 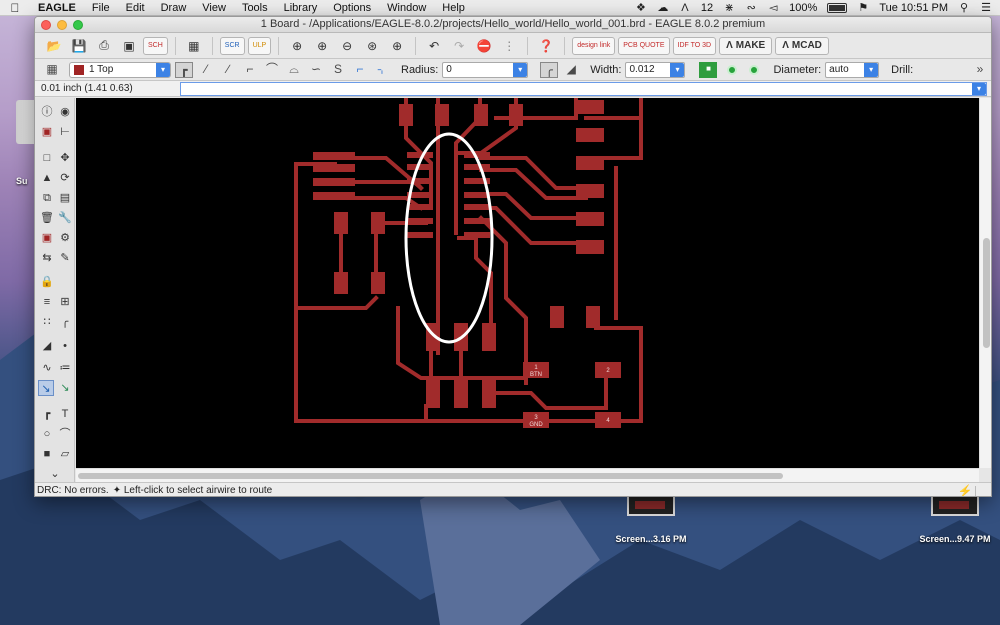 What do you see at coordinates (754, 69) in the screenshot?
I see `via-octagon-icon` at bounding box center [754, 69].